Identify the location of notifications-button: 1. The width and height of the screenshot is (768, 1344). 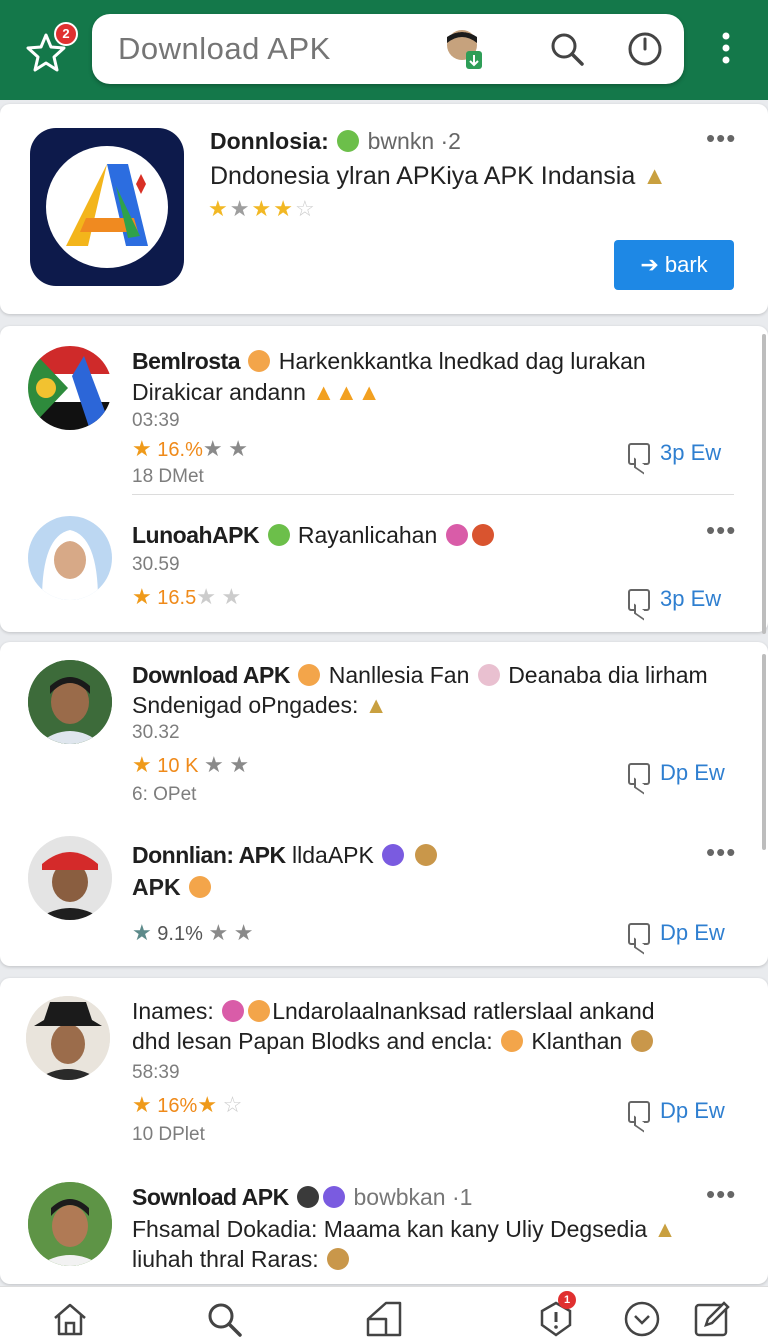
(556, 1315).